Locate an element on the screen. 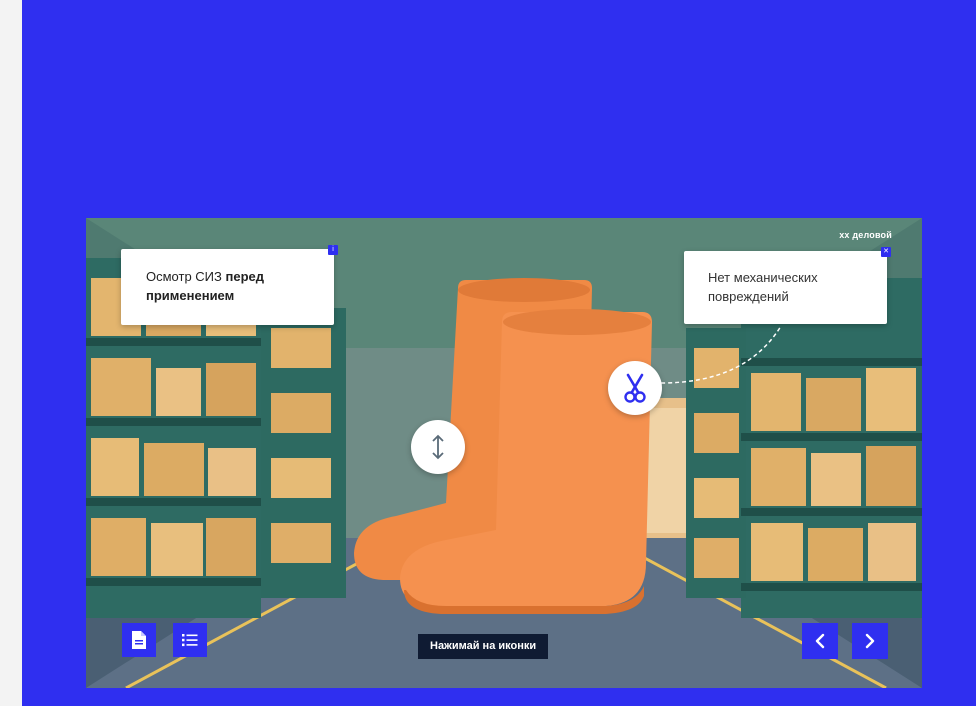 This screenshot has width=976, height=706. document-icon is located at coordinates (139, 640).